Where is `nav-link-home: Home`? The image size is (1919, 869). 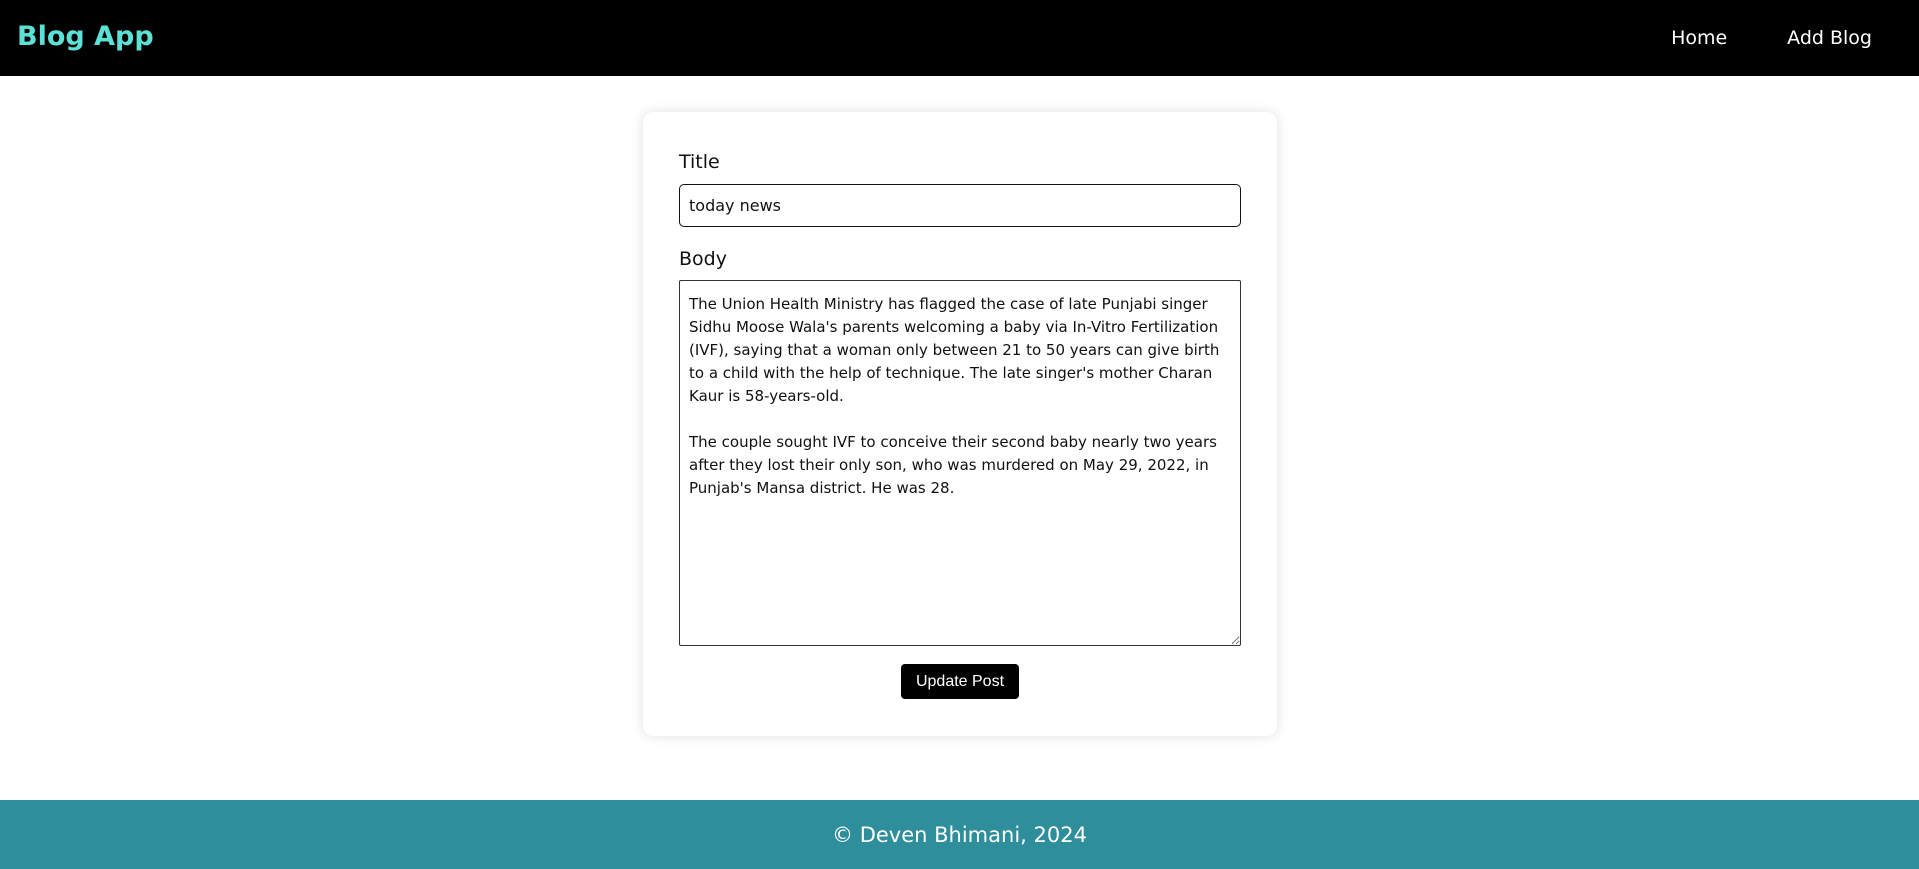
nav-link-home: Home is located at coordinates (1699, 38).